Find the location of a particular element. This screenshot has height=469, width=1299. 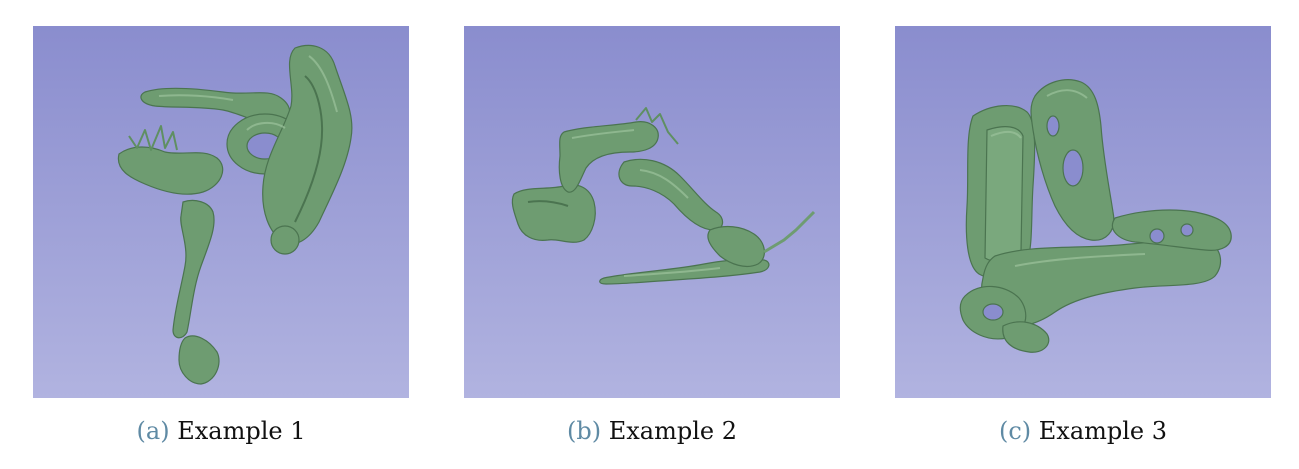

caption-text: Example 2 is located at coordinates (672, 431).